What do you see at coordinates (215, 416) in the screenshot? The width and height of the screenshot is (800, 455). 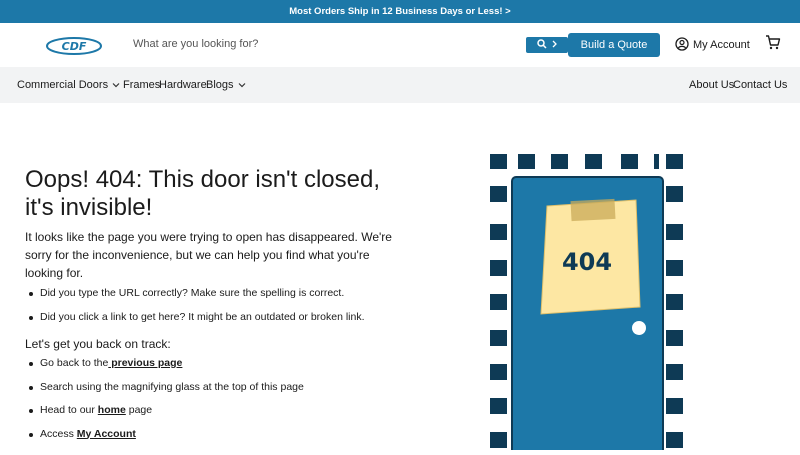 I see `list-item: Head to our home page` at bounding box center [215, 416].